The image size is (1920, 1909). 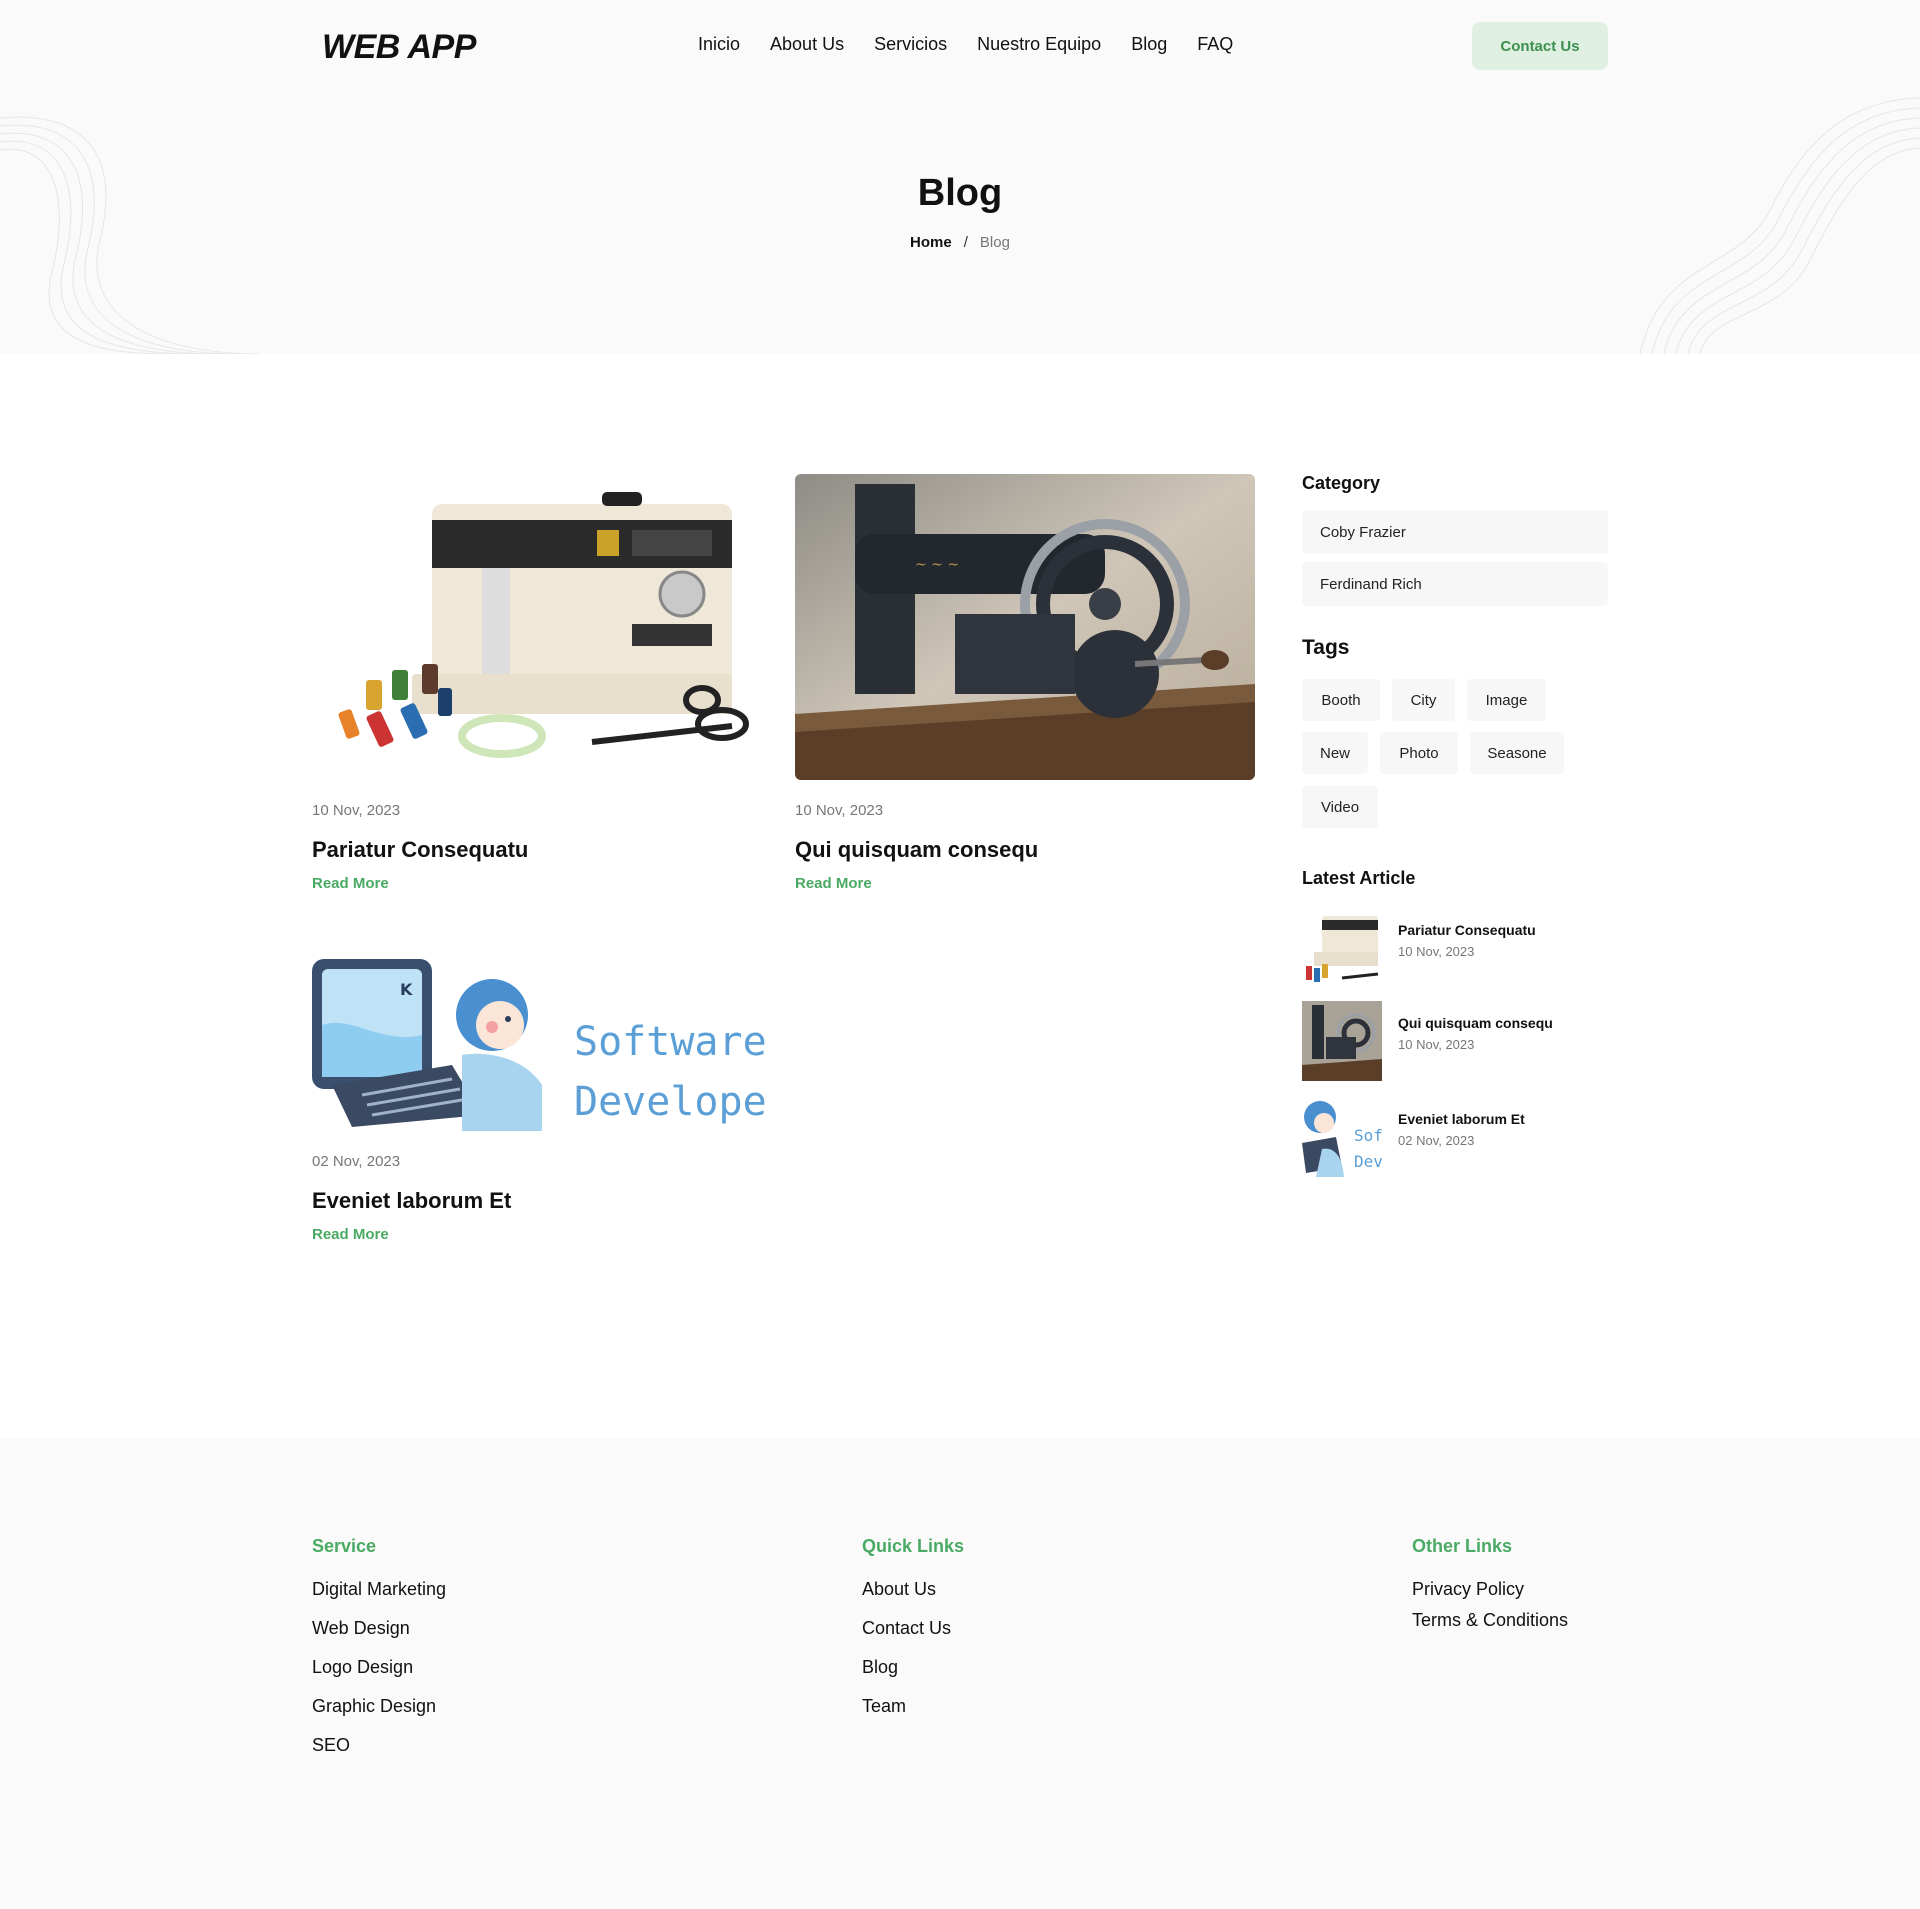 What do you see at coordinates (670, 1042) in the screenshot?
I see `image-text-software: Software` at bounding box center [670, 1042].